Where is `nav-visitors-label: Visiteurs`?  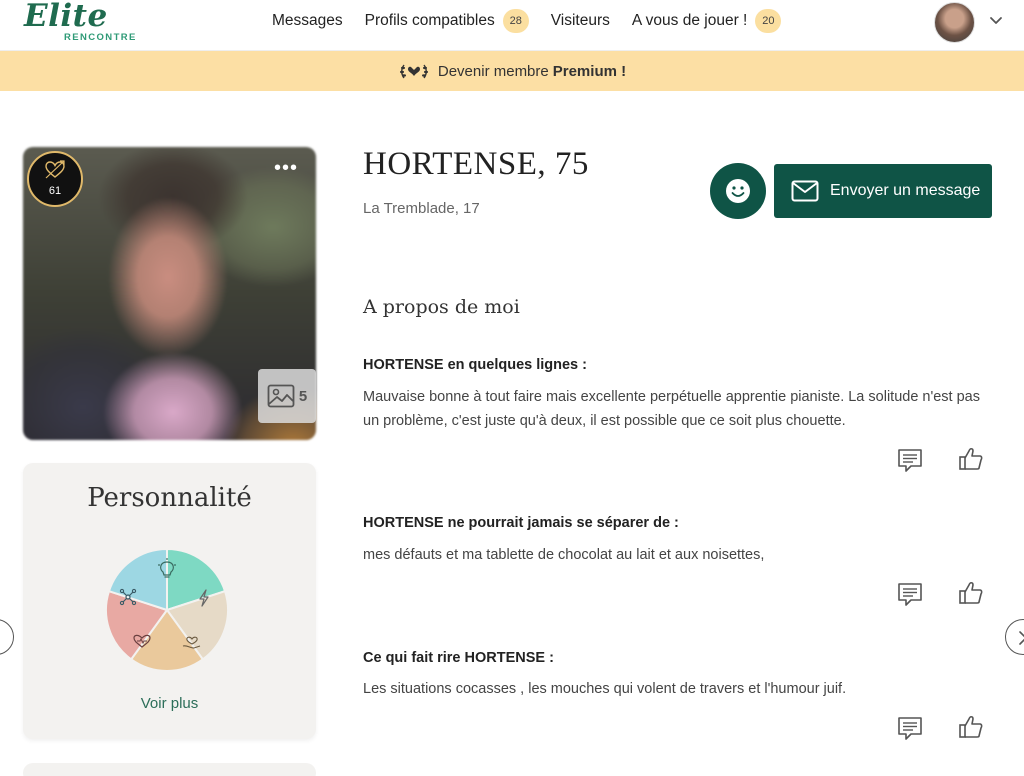 nav-visitors-label: Visiteurs is located at coordinates (580, 20).